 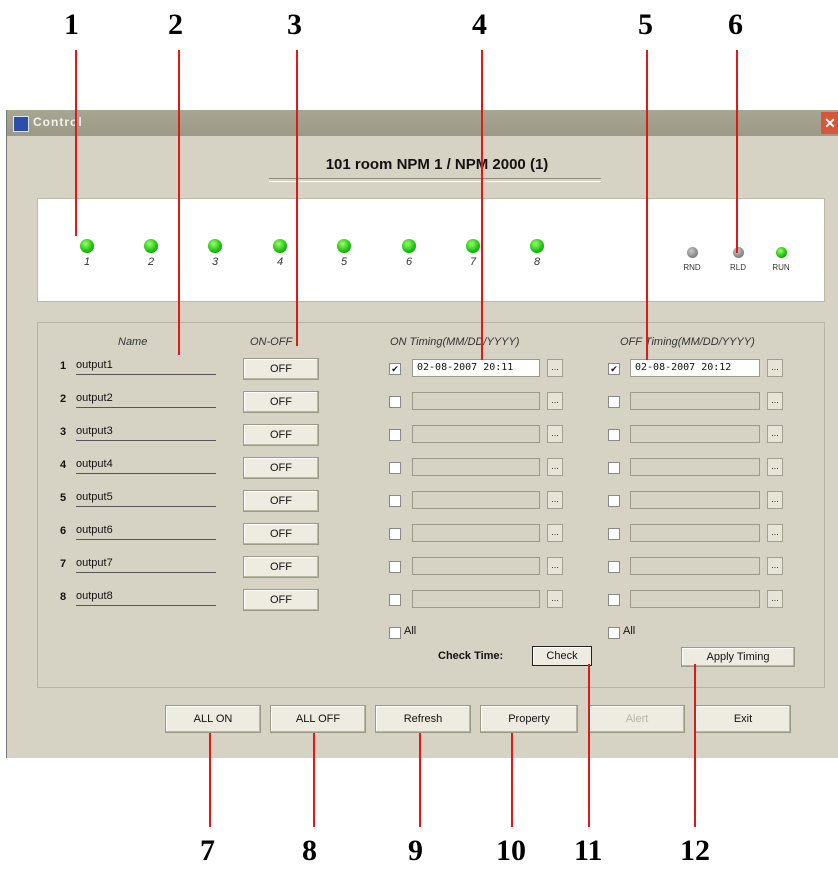 I want to click on onoff-button-4: OFF, so click(x=281, y=468).